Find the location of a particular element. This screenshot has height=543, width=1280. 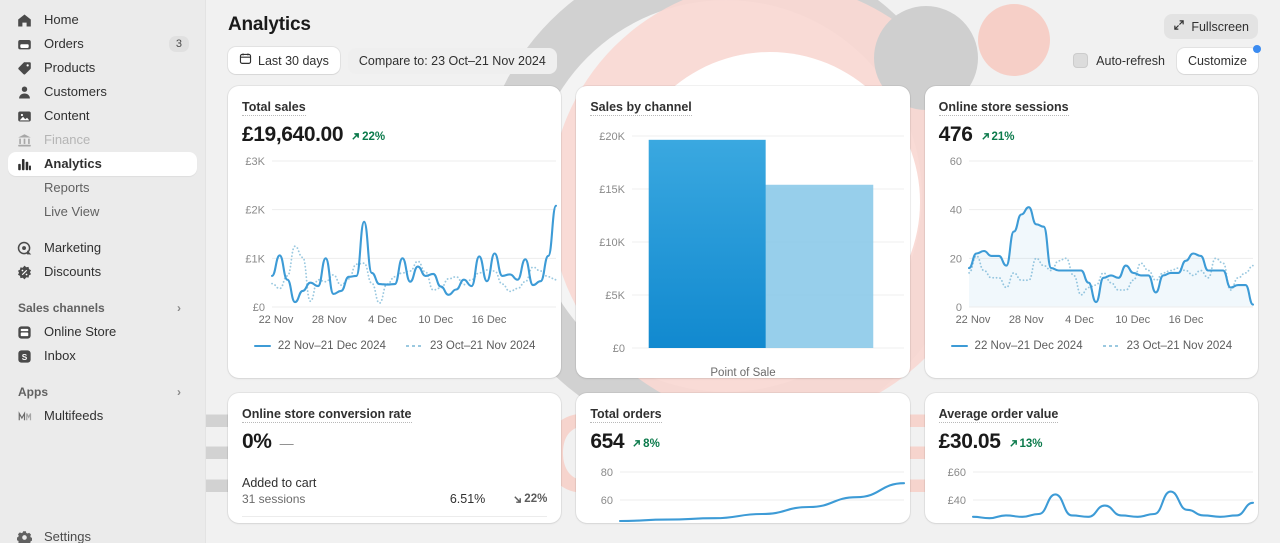

sidebar-item-discounts: Discounts is located at coordinates (102, 272).